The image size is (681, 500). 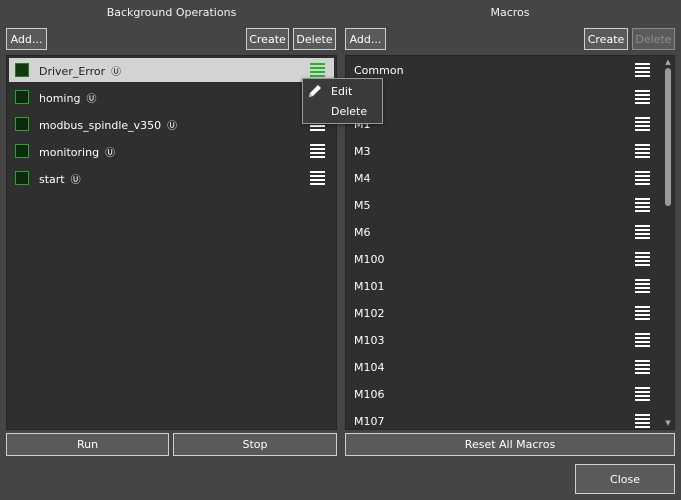 What do you see at coordinates (267, 39) in the screenshot?
I see `bg-create-button: Create` at bounding box center [267, 39].